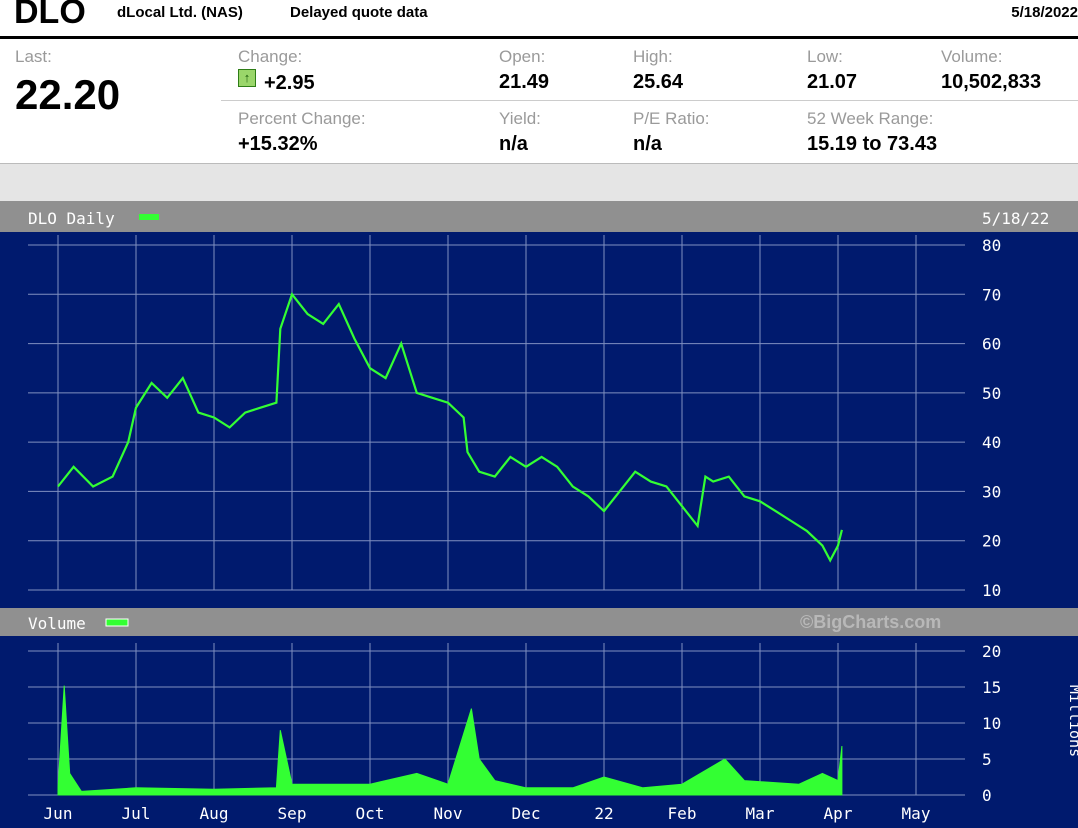  I want to click on pe-value: n/a, so click(647, 144).